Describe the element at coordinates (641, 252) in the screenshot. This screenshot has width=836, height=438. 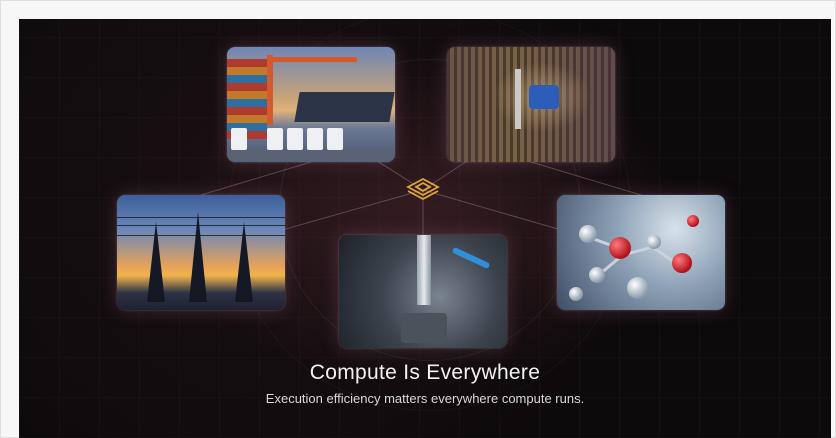
I see `molecules-image` at that location.